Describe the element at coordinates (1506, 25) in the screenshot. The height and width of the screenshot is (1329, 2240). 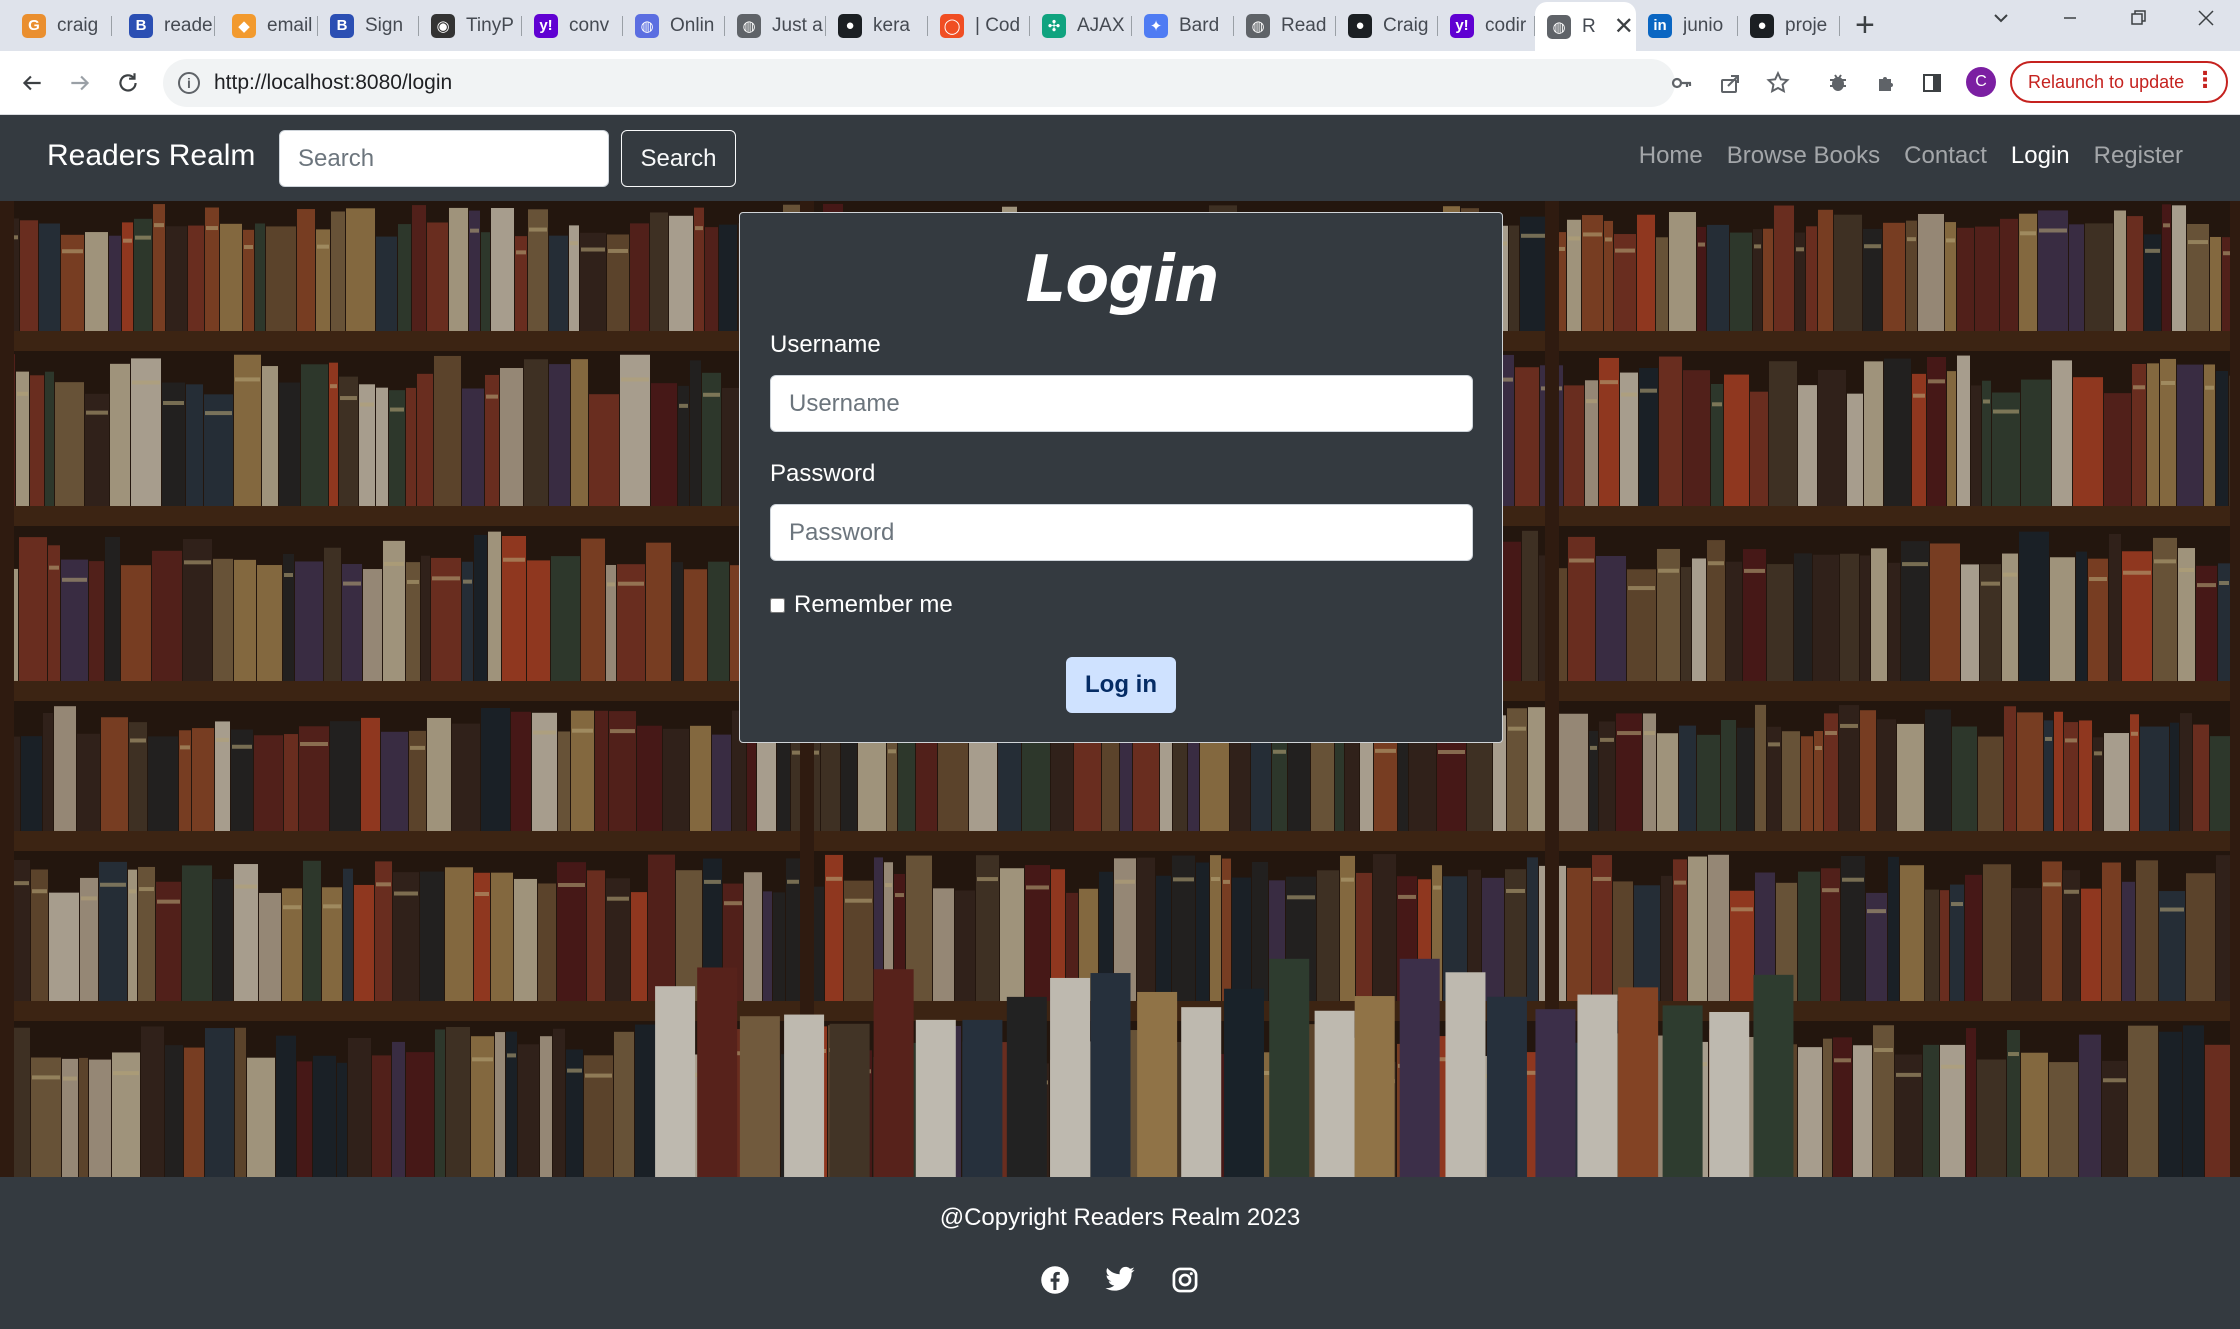
I see `browser-tab-label: codir` at that location.